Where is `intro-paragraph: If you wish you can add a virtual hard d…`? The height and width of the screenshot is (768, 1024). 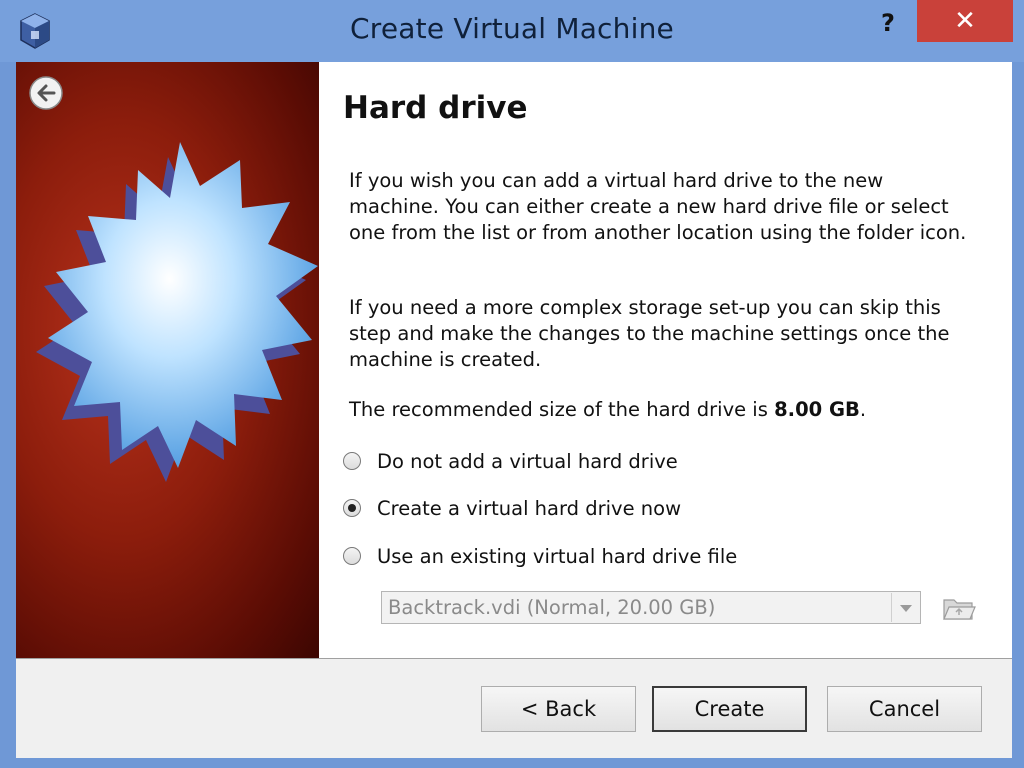
intro-paragraph: If you wish you can add a virtual hard d… is located at coordinates (658, 206).